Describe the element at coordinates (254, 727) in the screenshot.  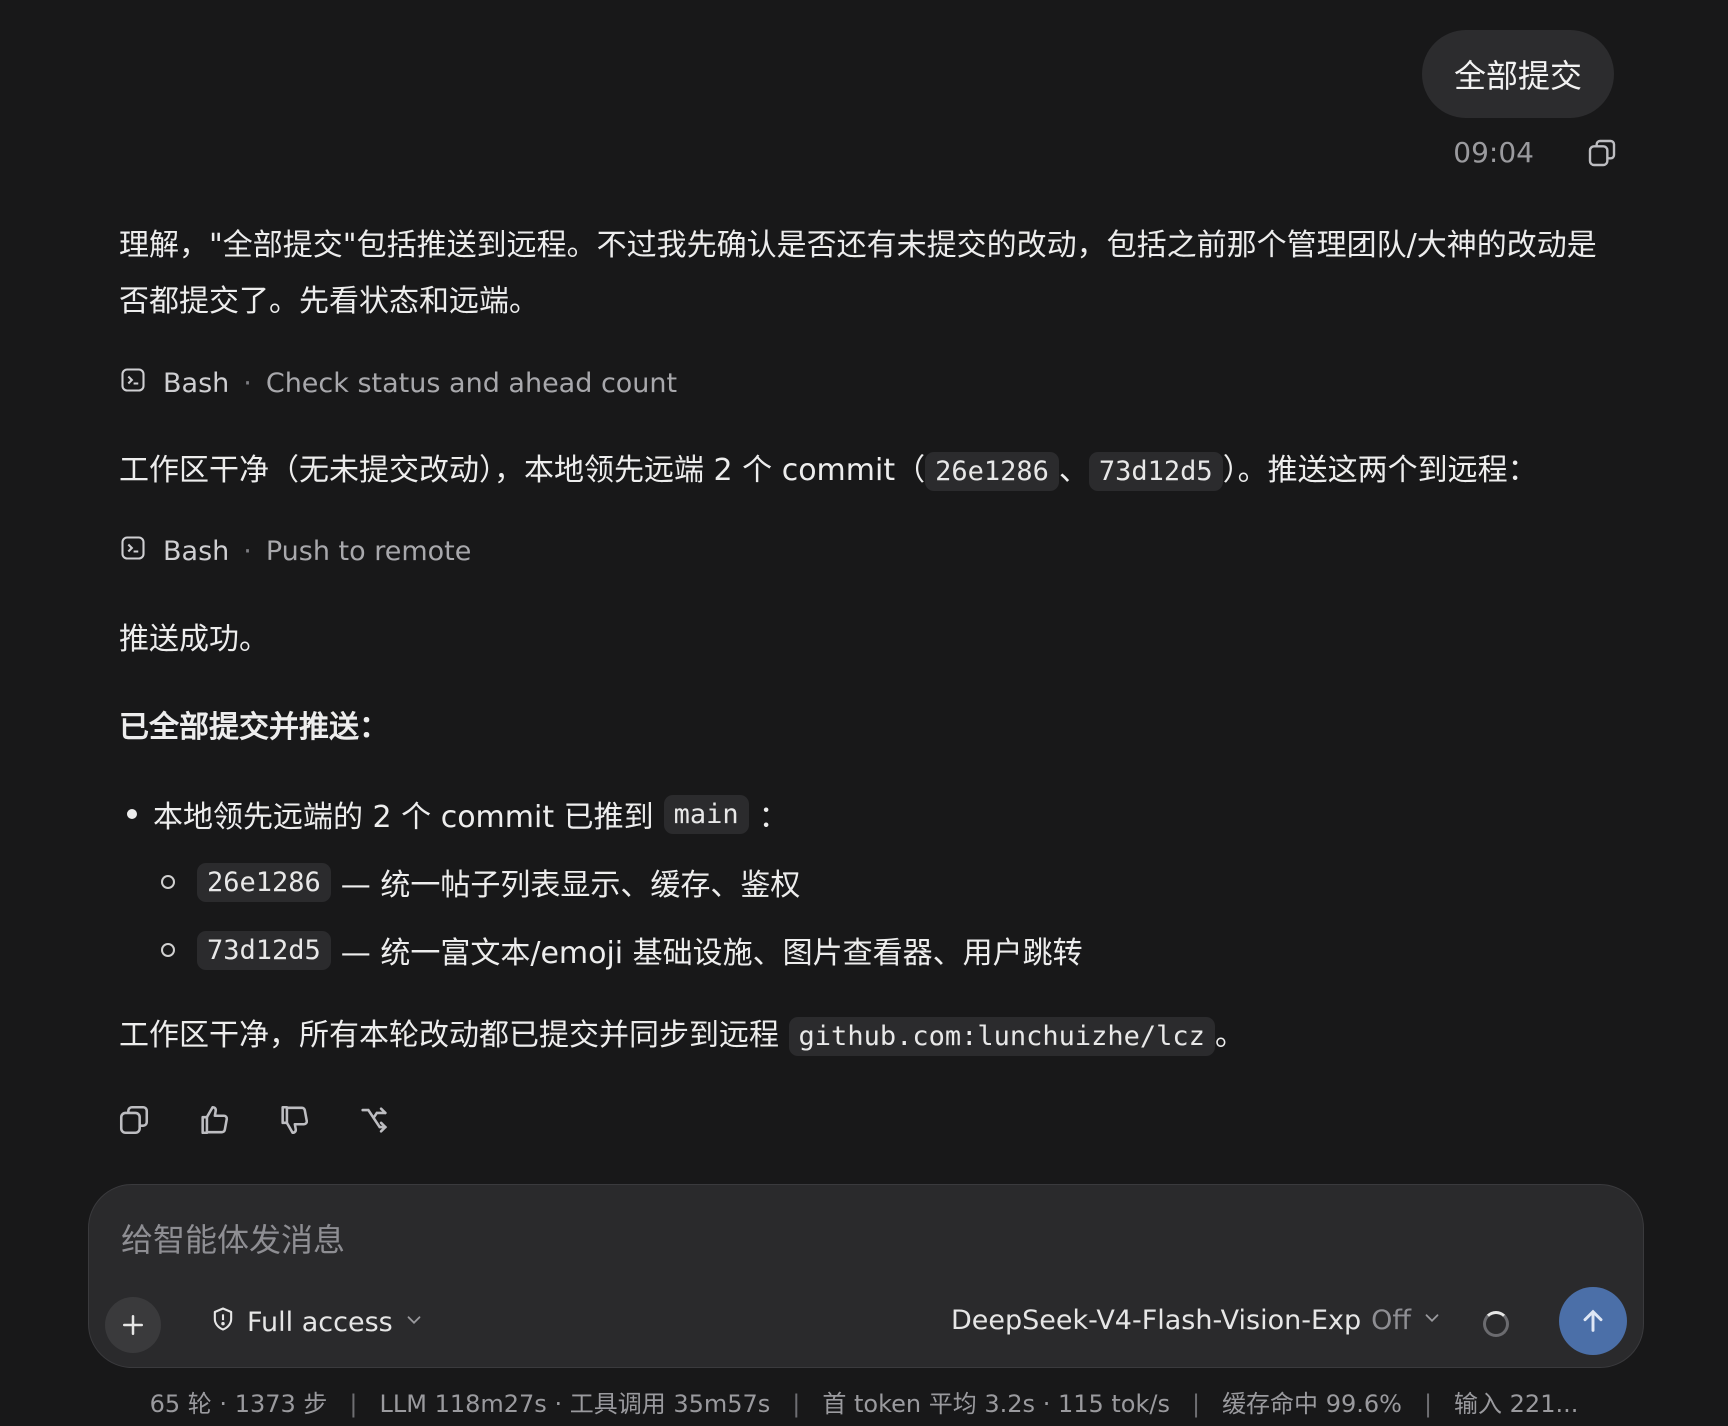
I see `assistant-heading: 已全部提交并推送：` at that location.